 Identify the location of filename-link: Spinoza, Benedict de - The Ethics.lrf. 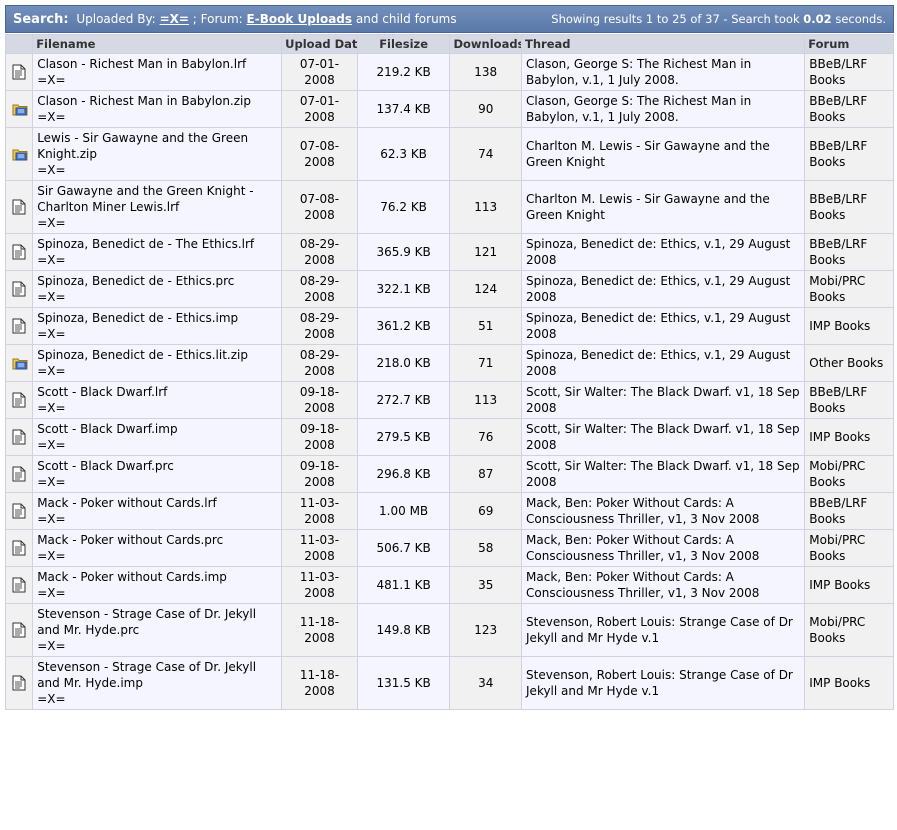
(145, 244).